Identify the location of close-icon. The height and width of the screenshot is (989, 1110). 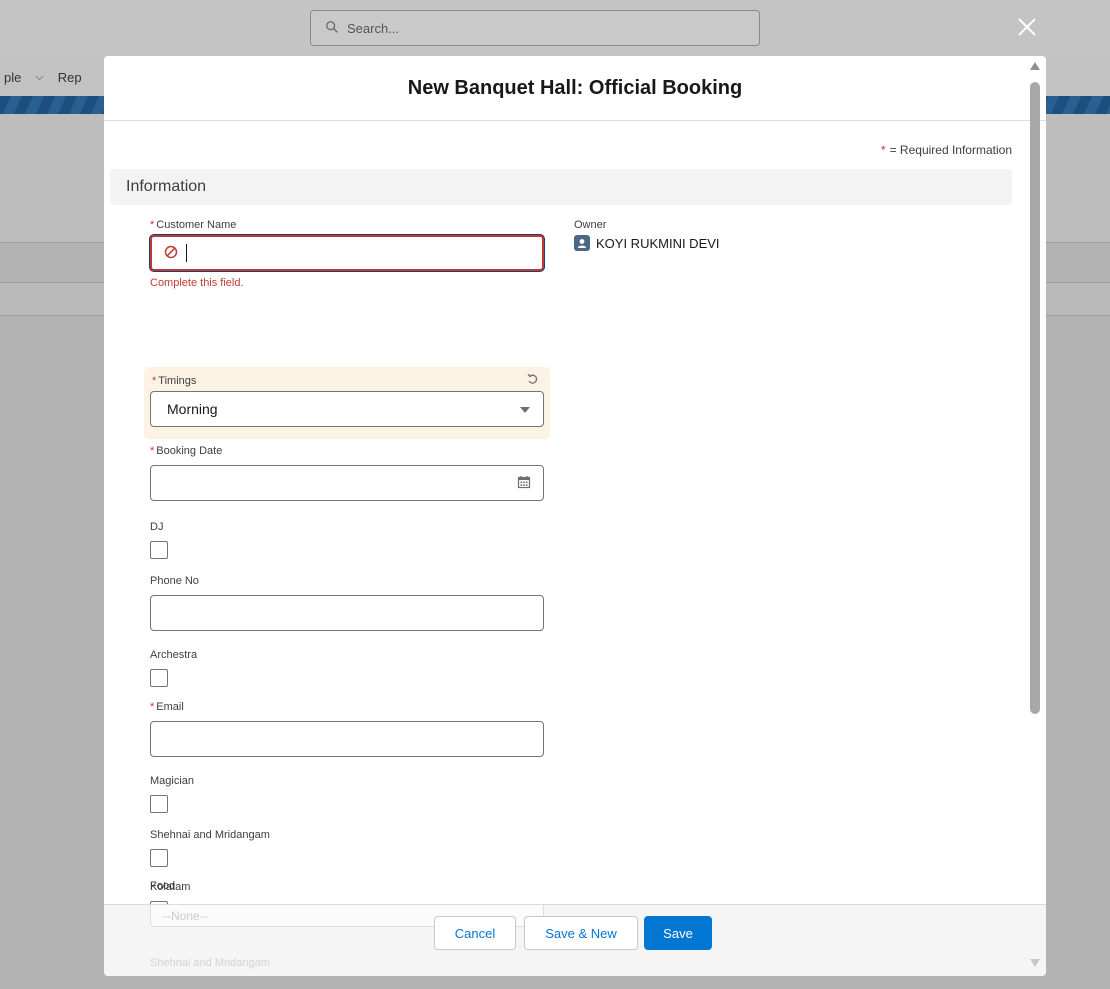
(1027, 27).